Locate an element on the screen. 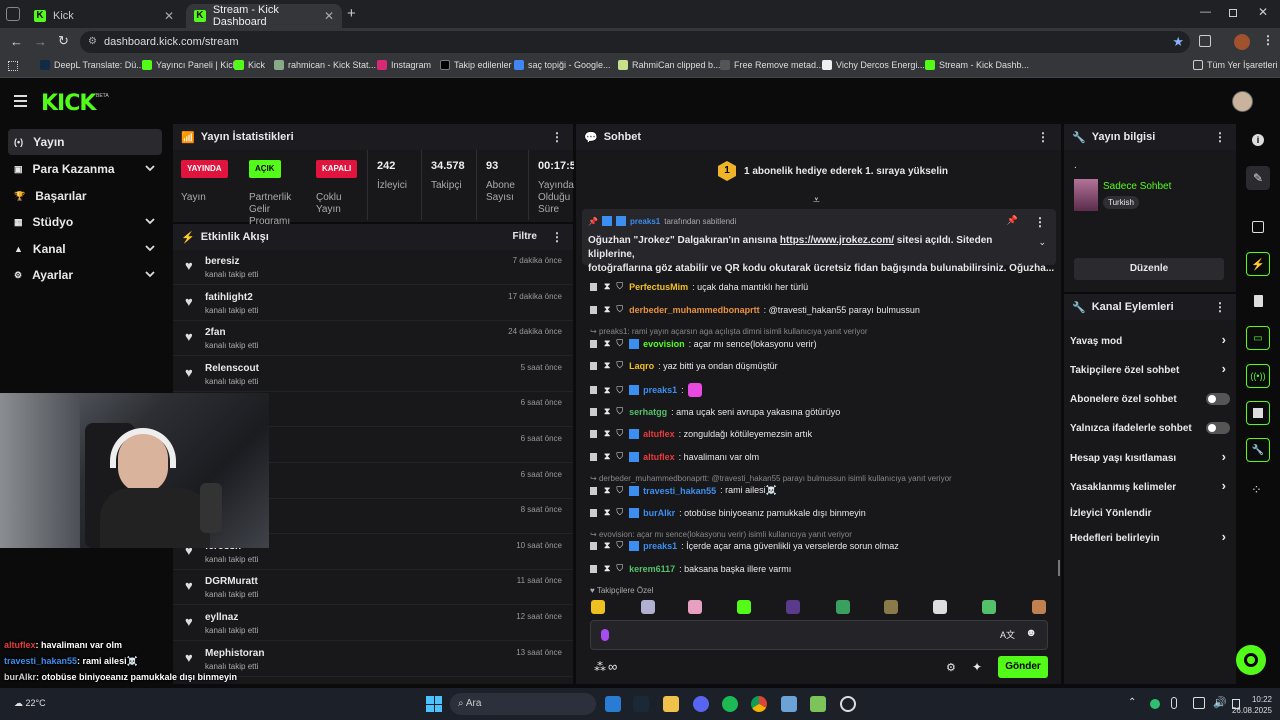  minimize-button: — is located at coordinates (1205, 12).